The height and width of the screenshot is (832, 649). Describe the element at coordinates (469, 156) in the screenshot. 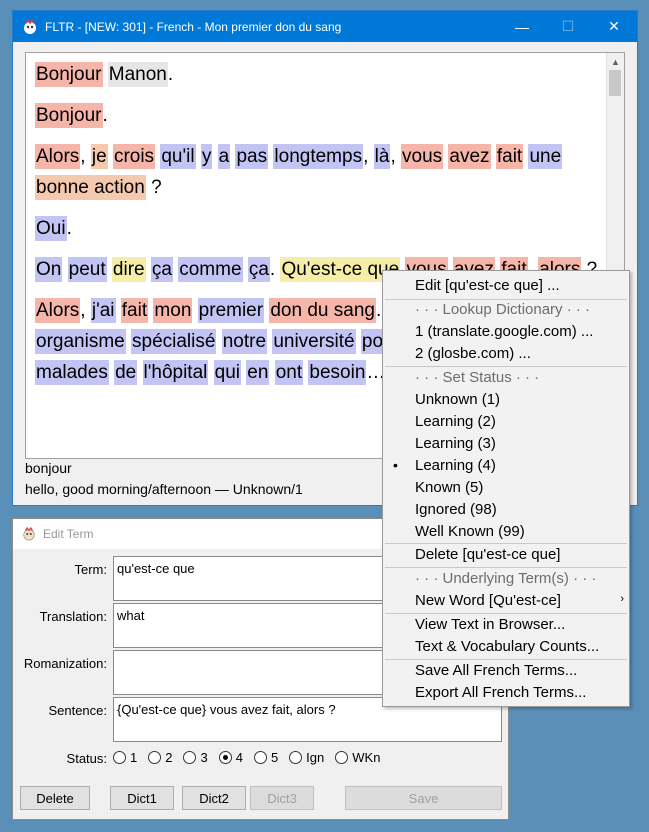

I see `word-token: avez` at that location.